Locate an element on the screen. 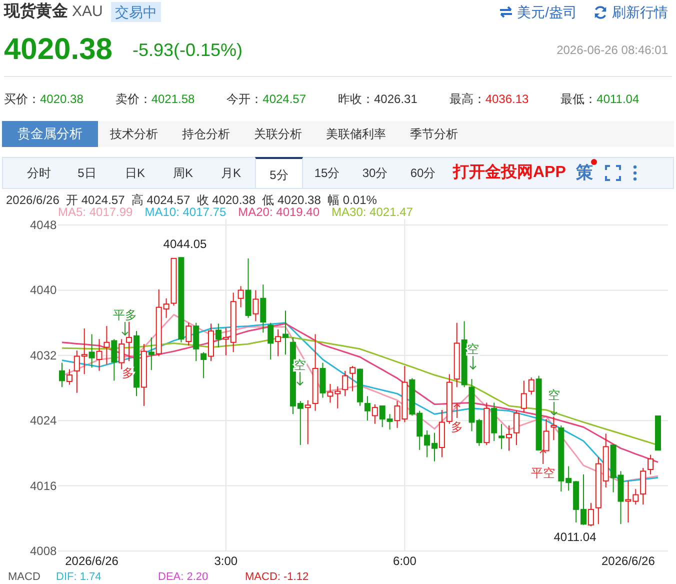 This screenshot has width=676, height=584. moving-average-legend: MA30: 4021.47 is located at coordinates (372, 212).